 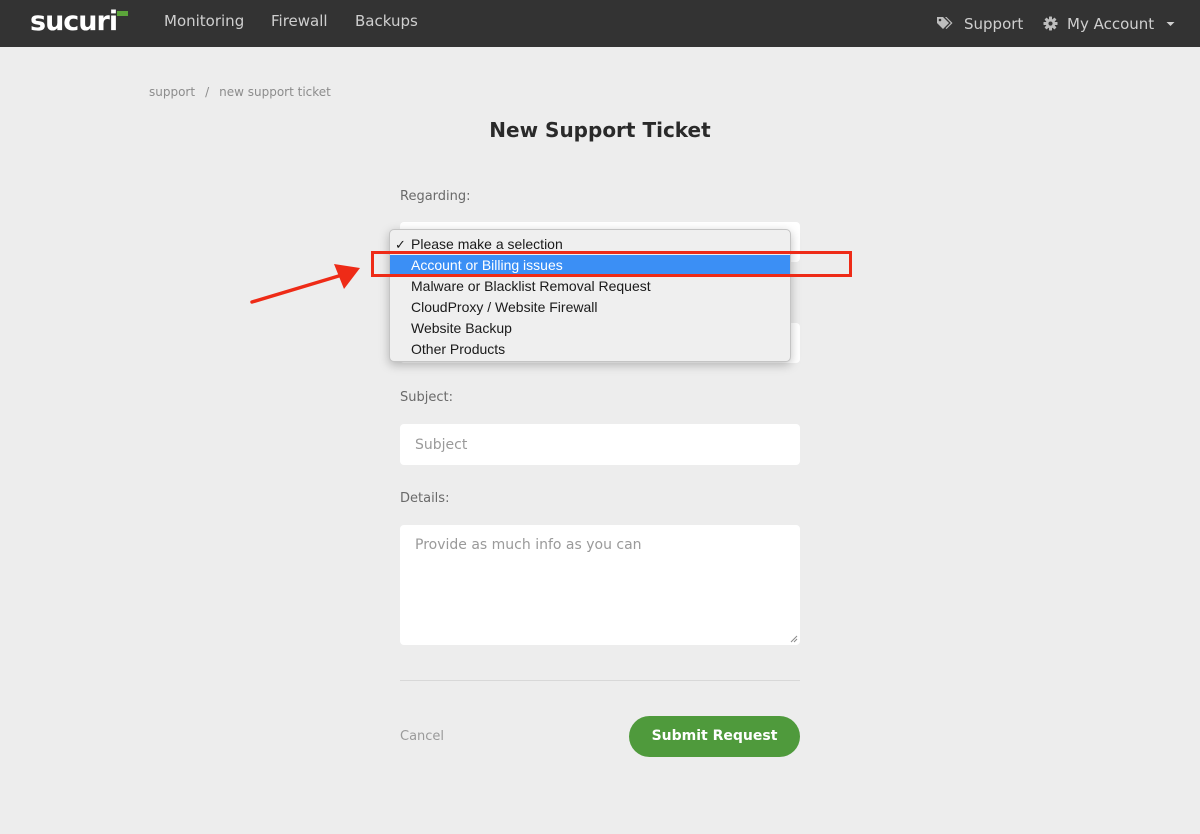 What do you see at coordinates (305, 284) in the screenshot?
I see `annotation-arrow-icon` at bounding box center [305, 284].